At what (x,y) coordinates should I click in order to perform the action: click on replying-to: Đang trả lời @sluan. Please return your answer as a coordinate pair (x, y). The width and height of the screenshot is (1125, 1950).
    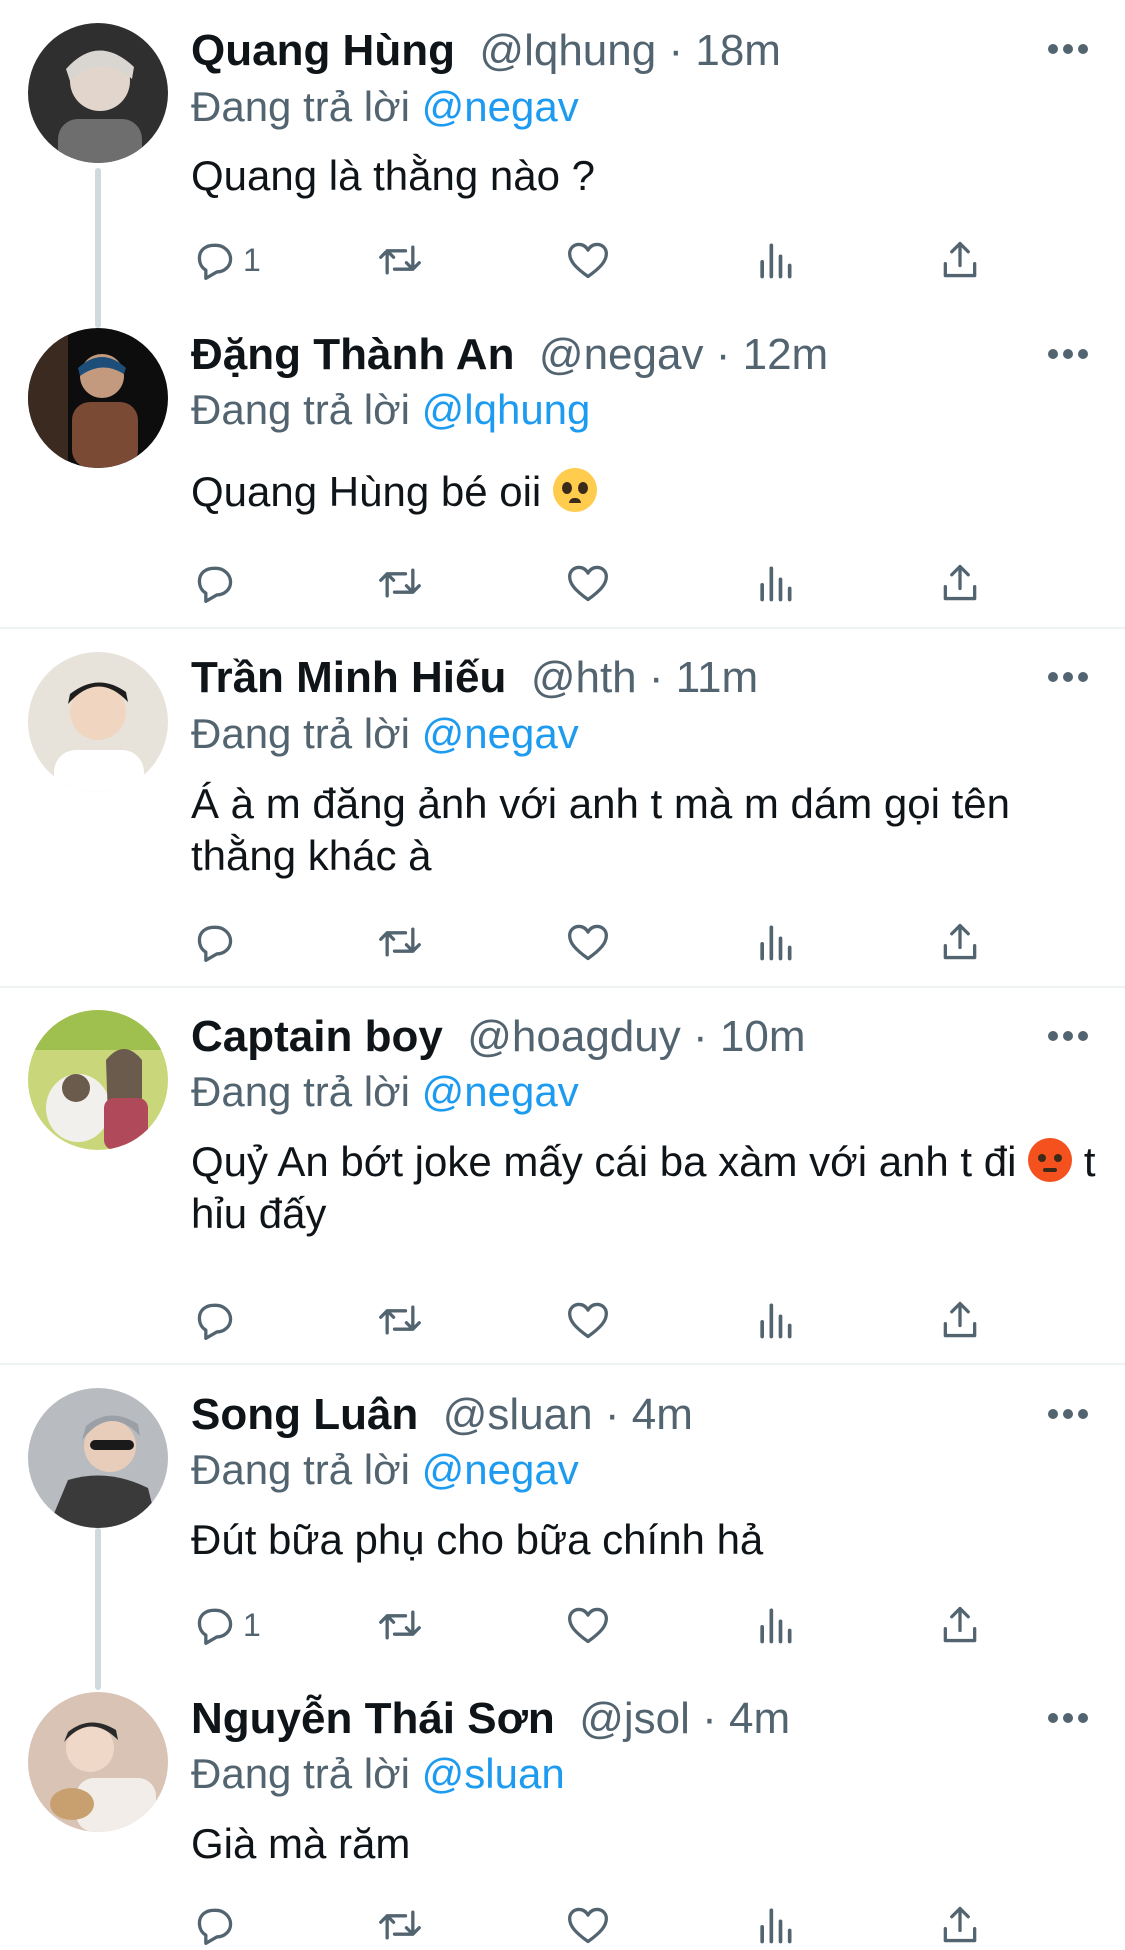
    Looking at the image, I should click on (378, 1774).